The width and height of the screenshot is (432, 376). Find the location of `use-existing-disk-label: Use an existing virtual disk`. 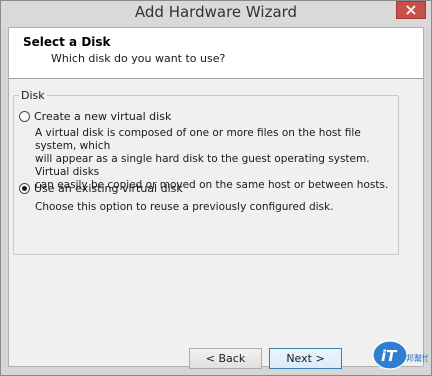

use-existing-disk-label: Use an existing virtual disk is located at coordinates (108, 188).